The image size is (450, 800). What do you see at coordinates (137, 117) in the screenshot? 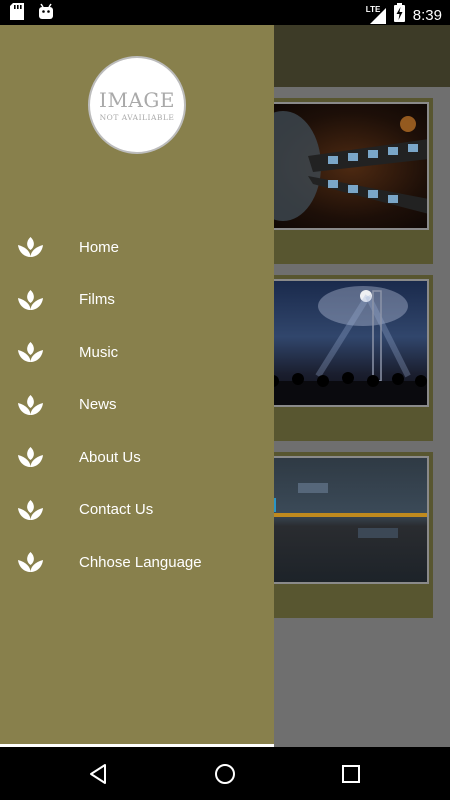
I see `avatar-placeholder-subtitle: NOT AVAILIABLE` at bounding box center [137, 117].